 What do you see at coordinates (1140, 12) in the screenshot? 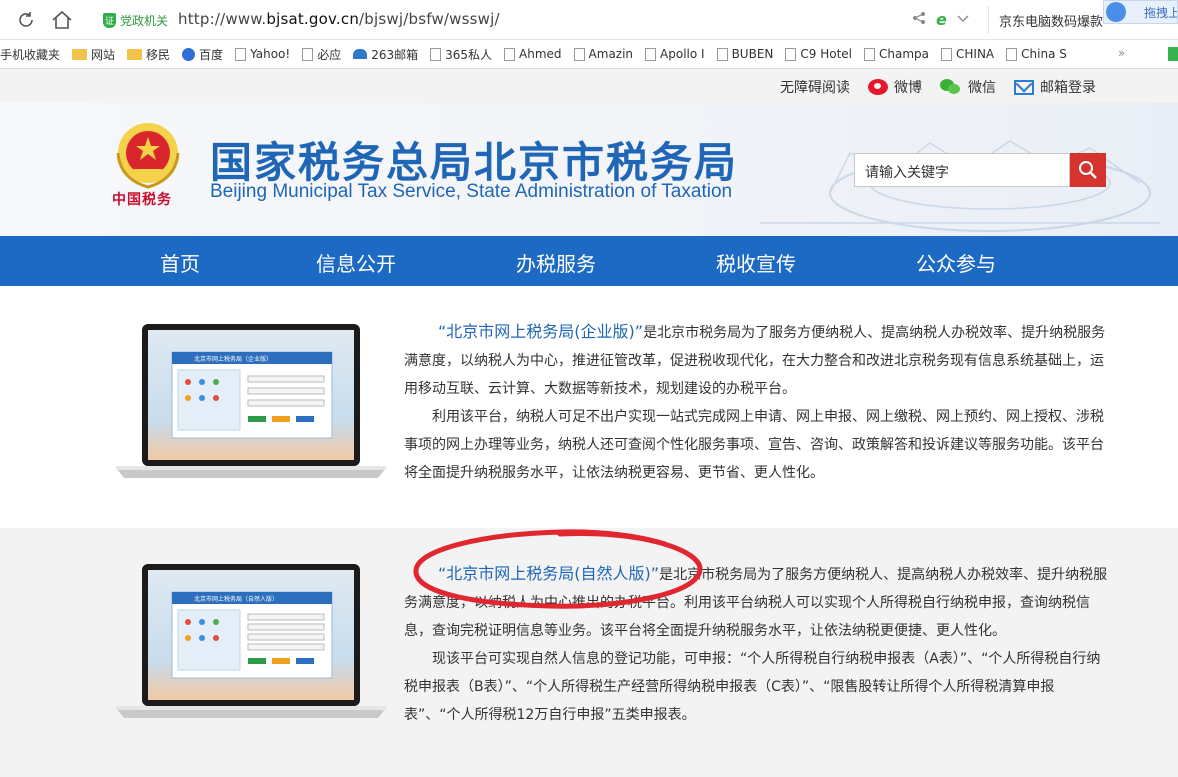
I see `drag-widget: 拖拽上` at bounding box center [1140, 12].